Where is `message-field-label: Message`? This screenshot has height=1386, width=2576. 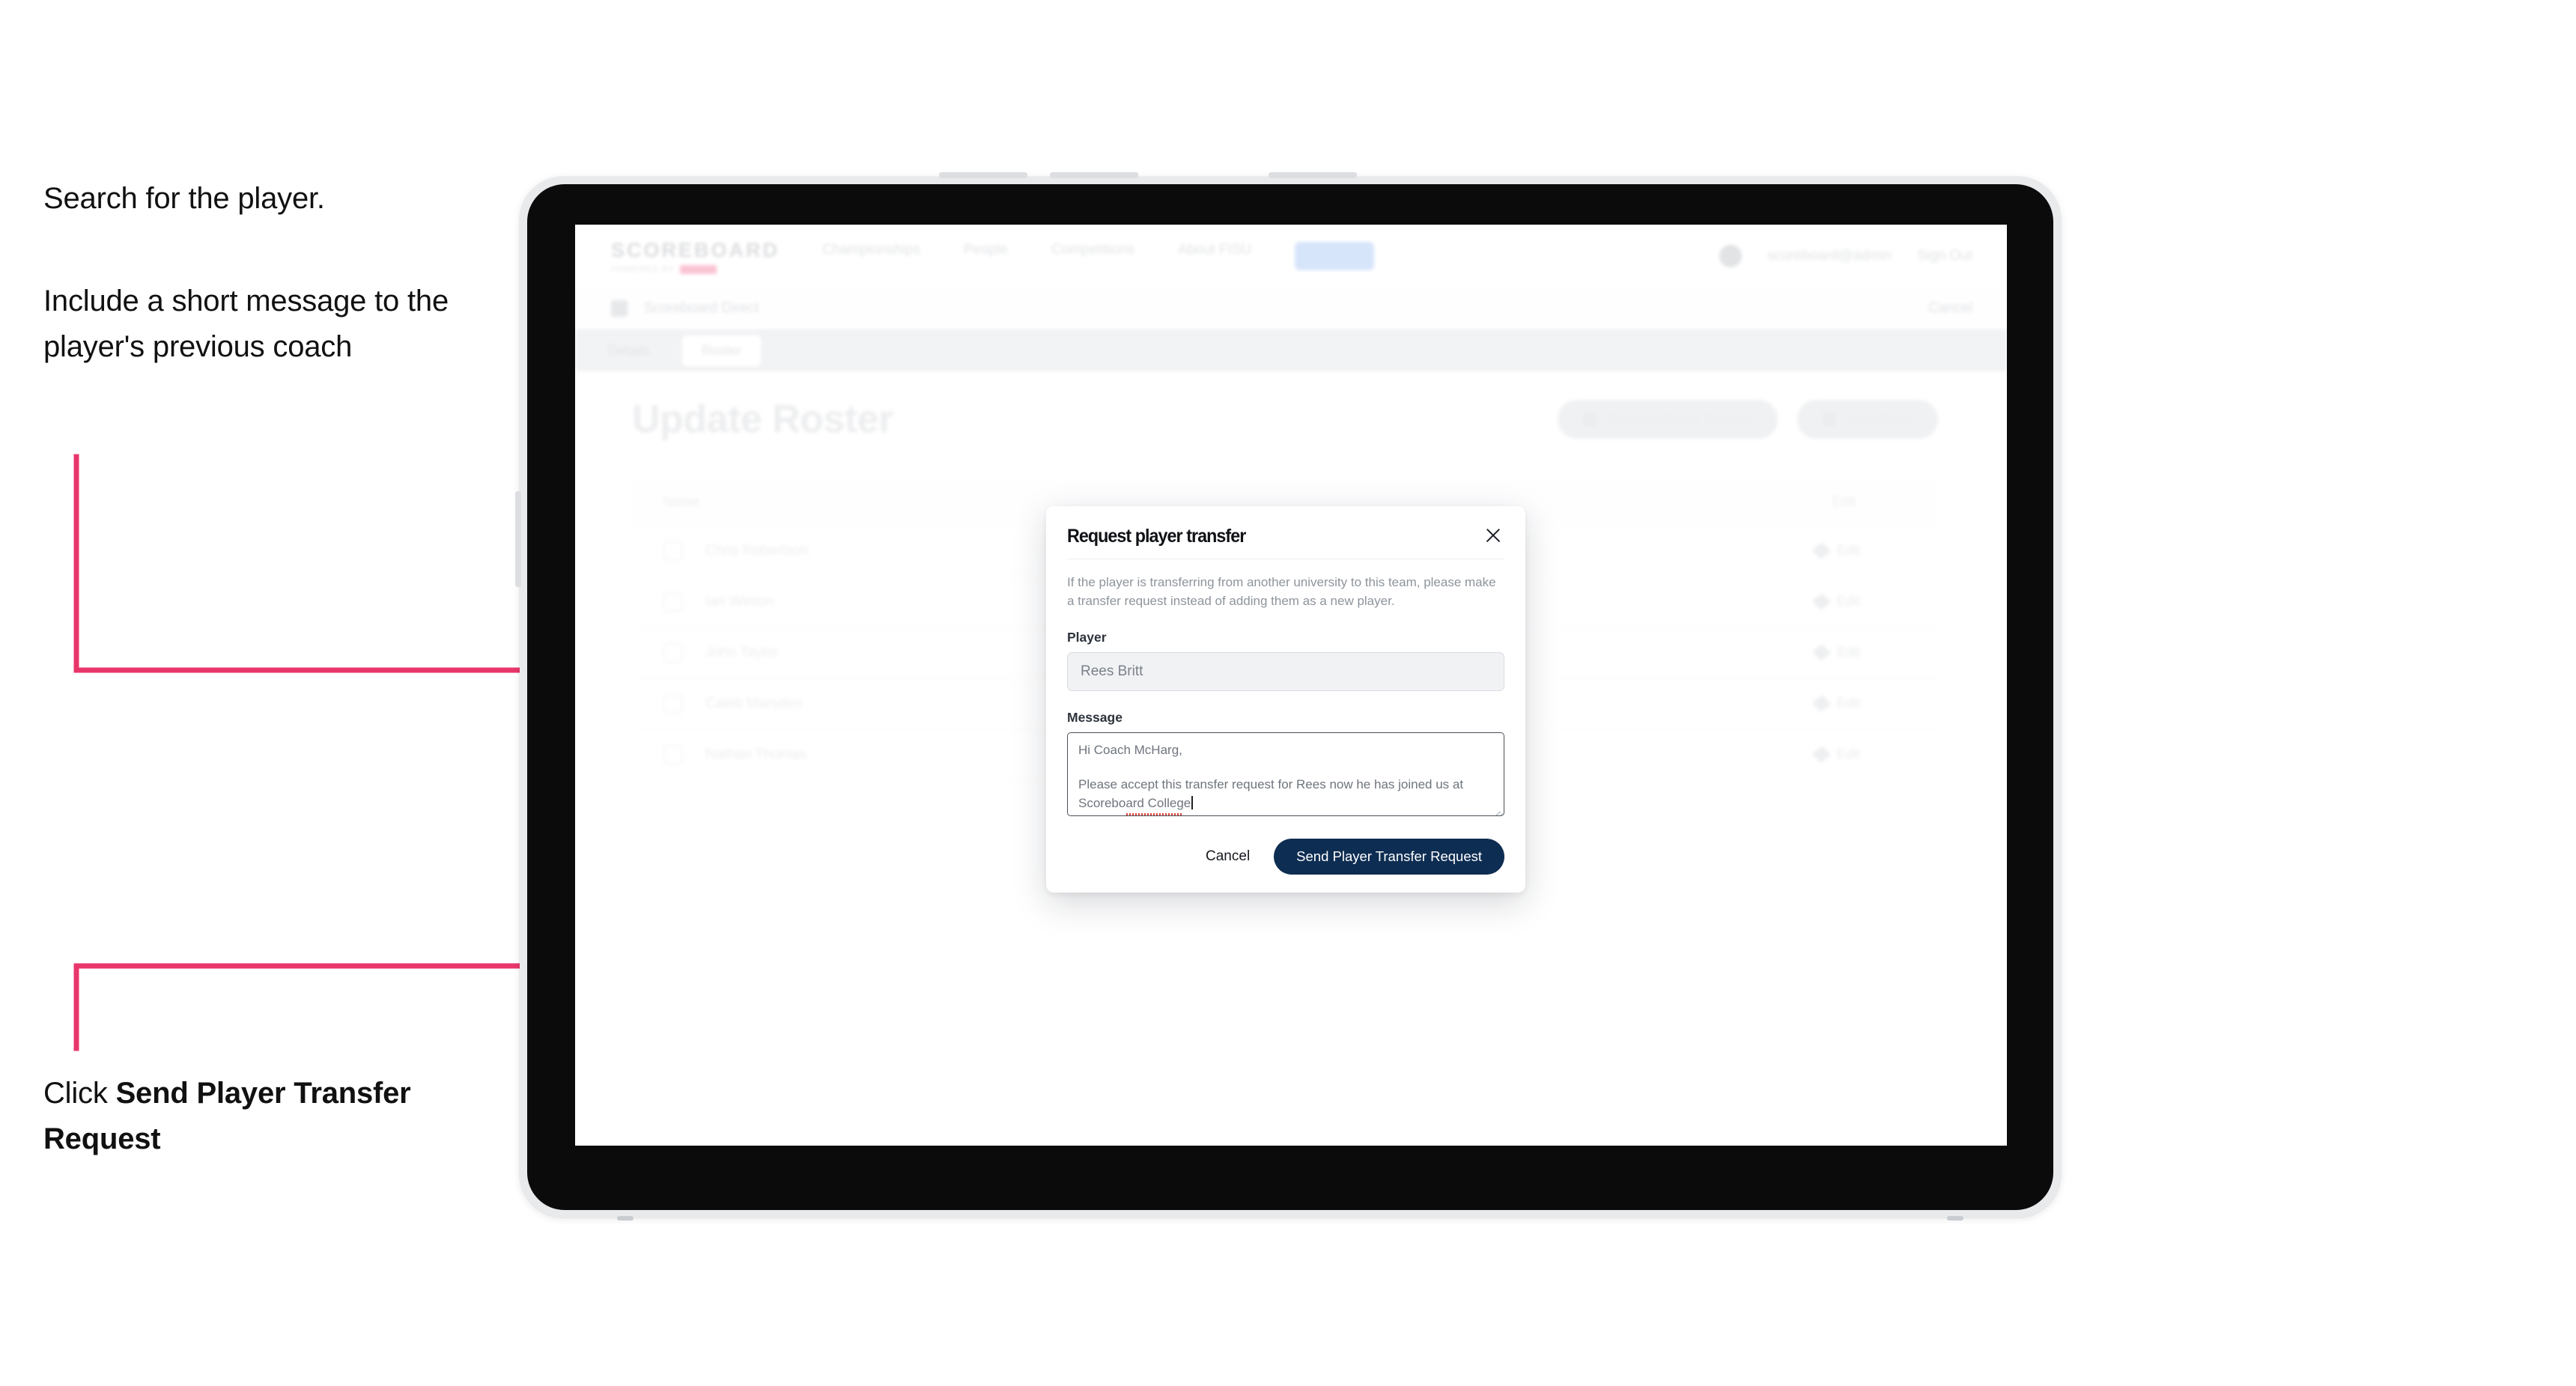
message-field-label: Message is located at coordinates (1095, 717).